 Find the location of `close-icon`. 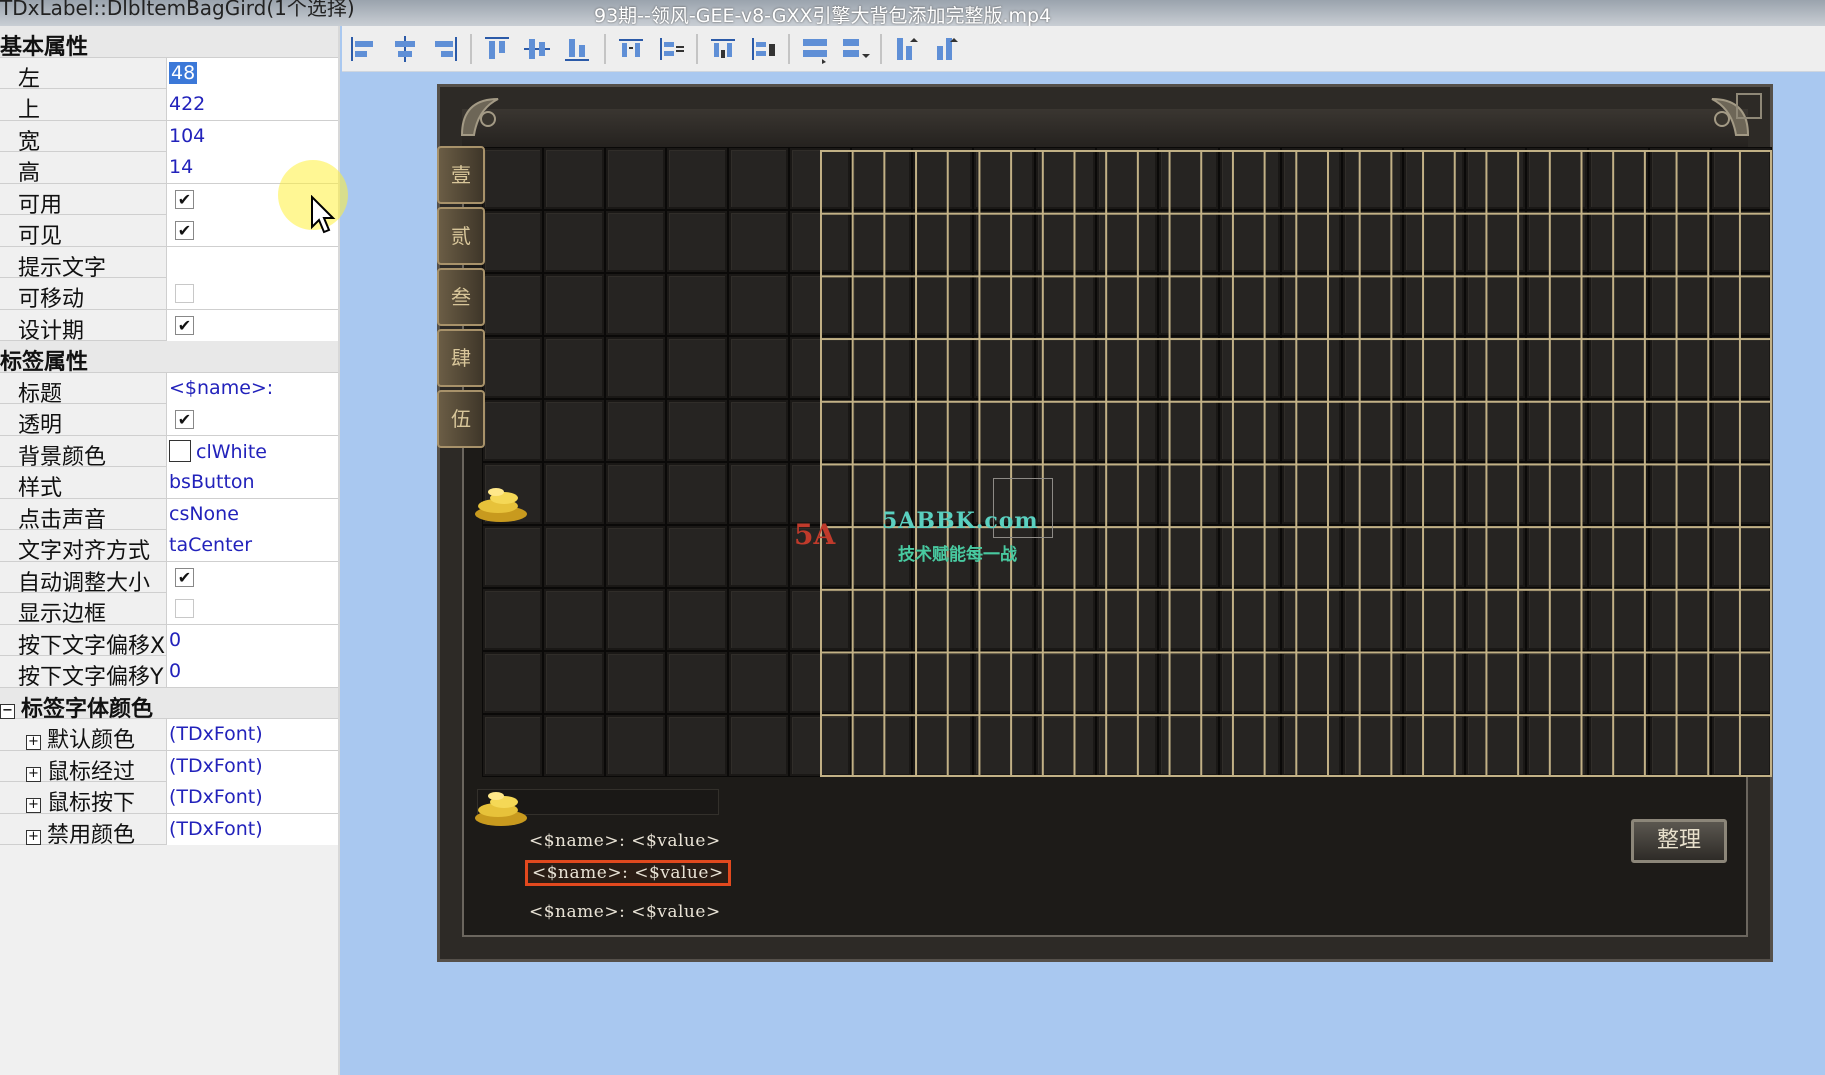

close-icon is located at coordinates (1749, 106).